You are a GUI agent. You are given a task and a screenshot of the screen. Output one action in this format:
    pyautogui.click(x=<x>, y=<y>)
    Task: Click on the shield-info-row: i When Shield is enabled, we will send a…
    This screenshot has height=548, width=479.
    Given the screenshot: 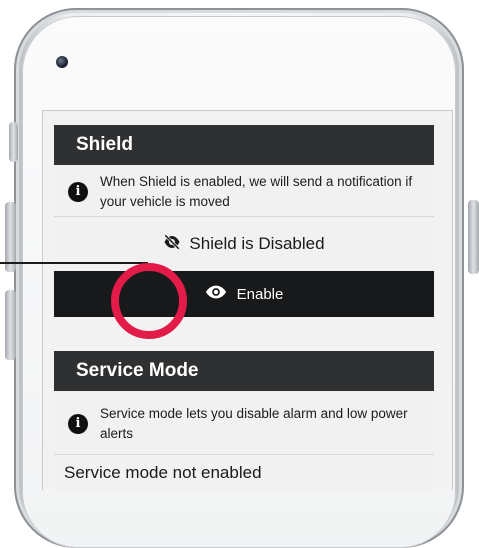 What is the action you would take?
    pyautogui.click(x=244, y=191)
    